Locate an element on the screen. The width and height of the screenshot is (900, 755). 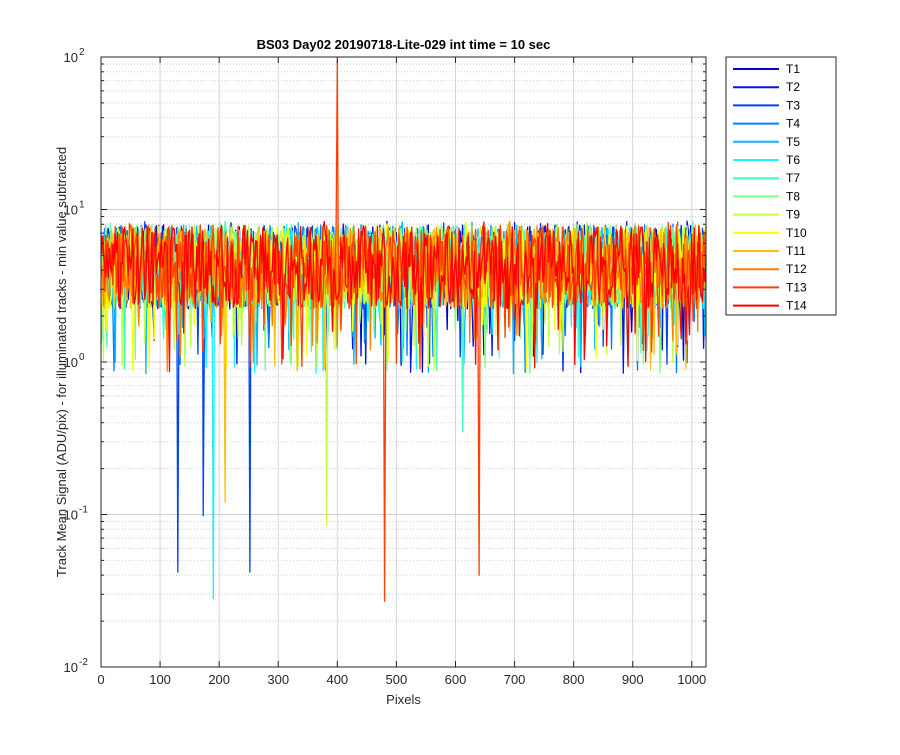
legend-label-t13: T13 is located at coordinates (796, 287).